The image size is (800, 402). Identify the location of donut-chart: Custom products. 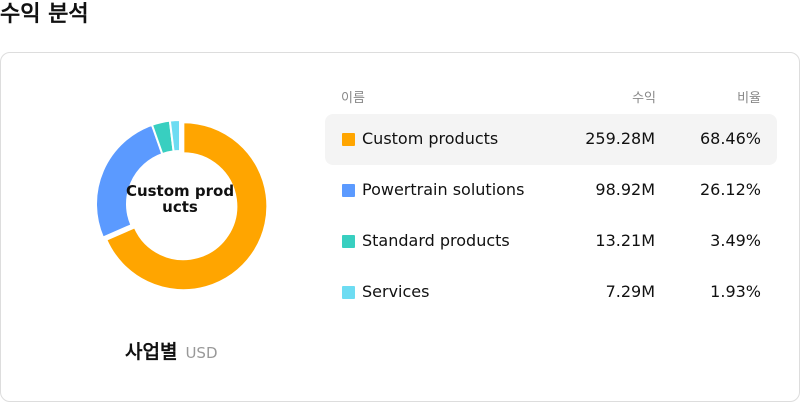
(180, 204).